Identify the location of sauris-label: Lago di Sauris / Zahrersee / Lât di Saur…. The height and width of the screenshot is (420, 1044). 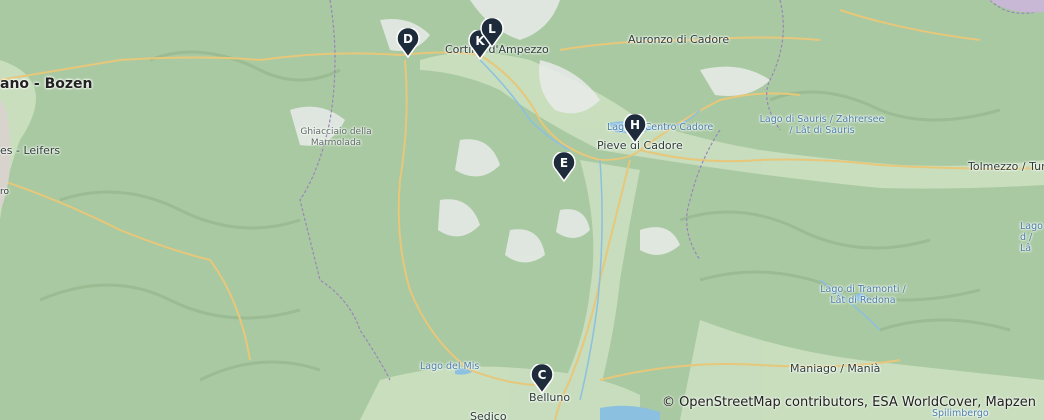
(822, 125).